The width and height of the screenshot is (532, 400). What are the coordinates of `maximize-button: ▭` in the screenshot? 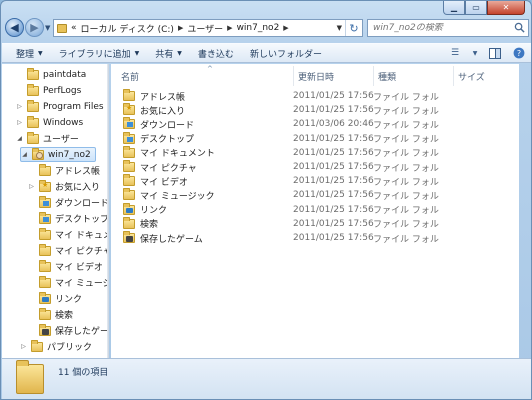 It's located at (476, 8).